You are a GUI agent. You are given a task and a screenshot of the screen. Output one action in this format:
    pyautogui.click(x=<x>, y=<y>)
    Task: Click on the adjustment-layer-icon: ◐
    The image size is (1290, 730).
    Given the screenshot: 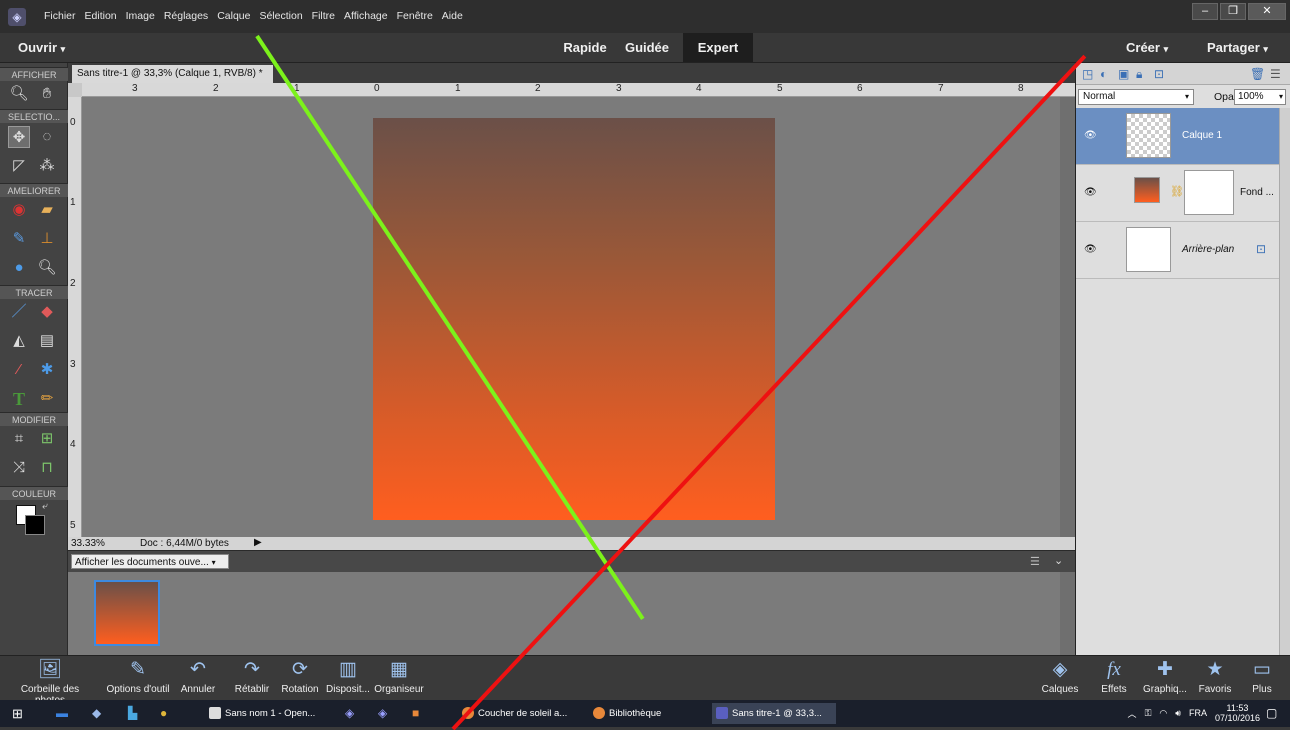 What is the action you would take?
    pyautogui.click(x=1103, y=74)
    